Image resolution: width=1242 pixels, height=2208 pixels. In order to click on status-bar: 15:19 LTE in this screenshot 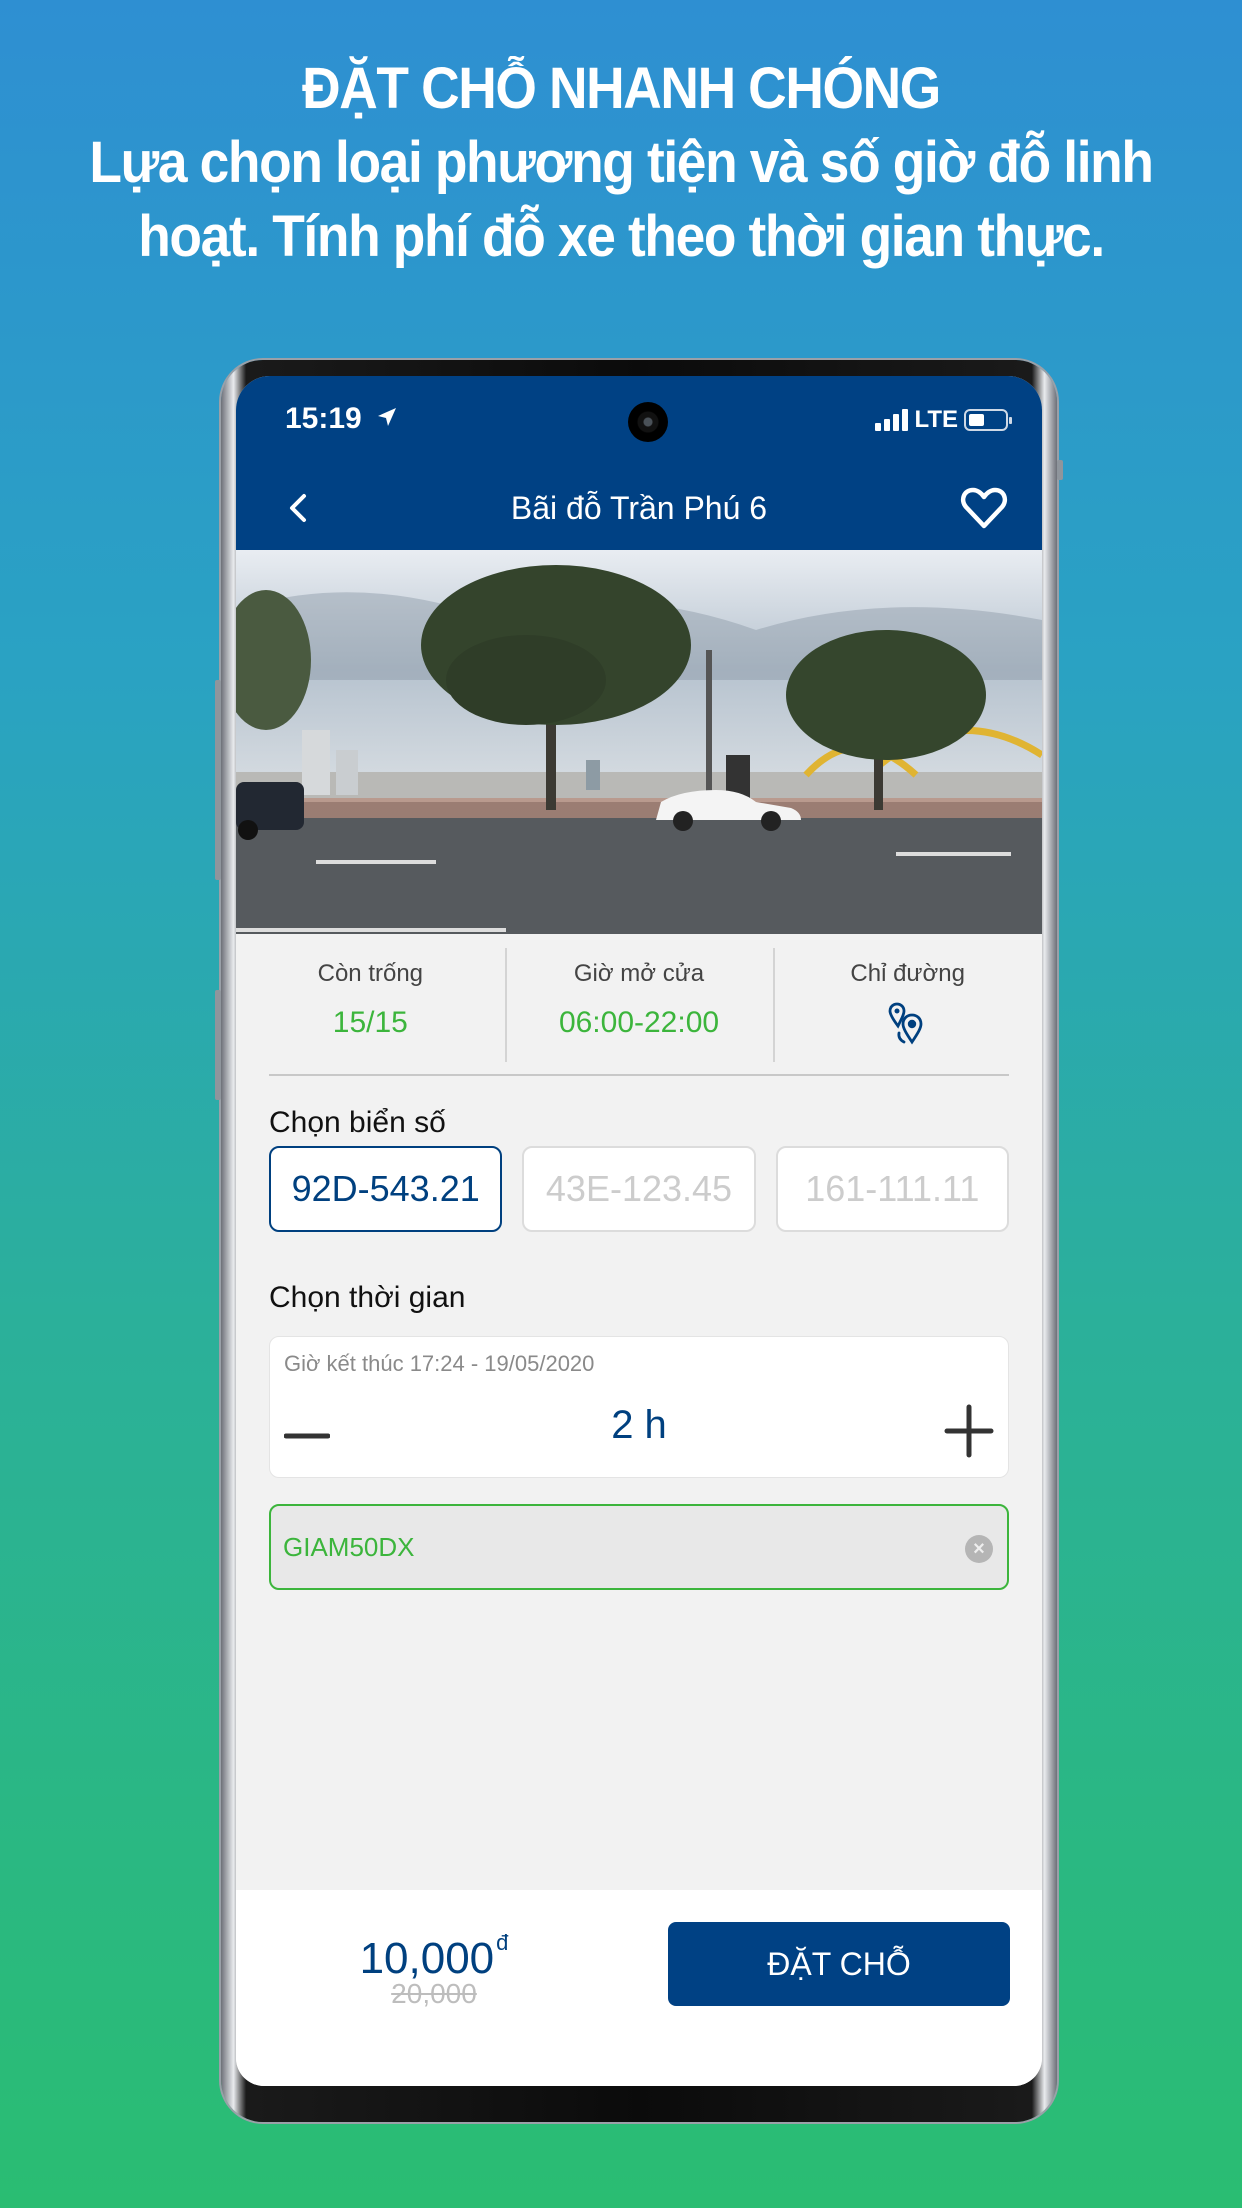, I will do `click(639, 421)`.